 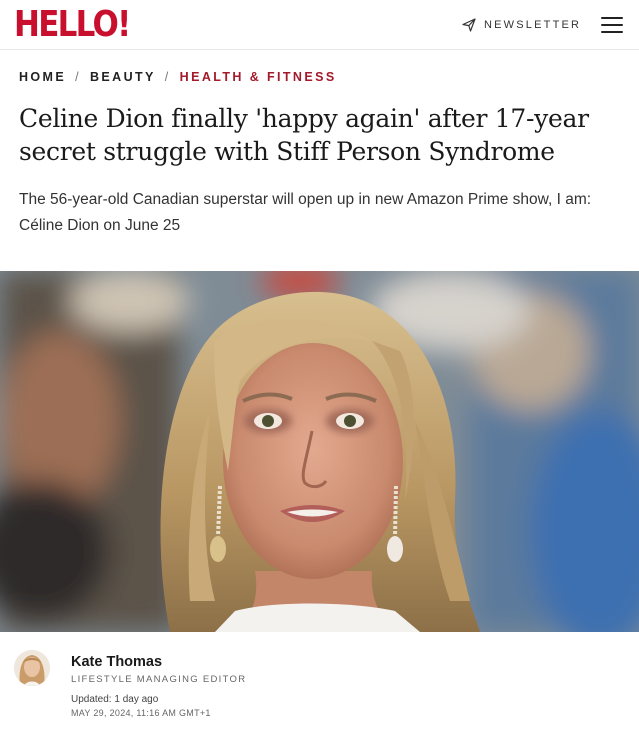 I want to click on author-name: Kate Thomas, so click(x=116, y=662).